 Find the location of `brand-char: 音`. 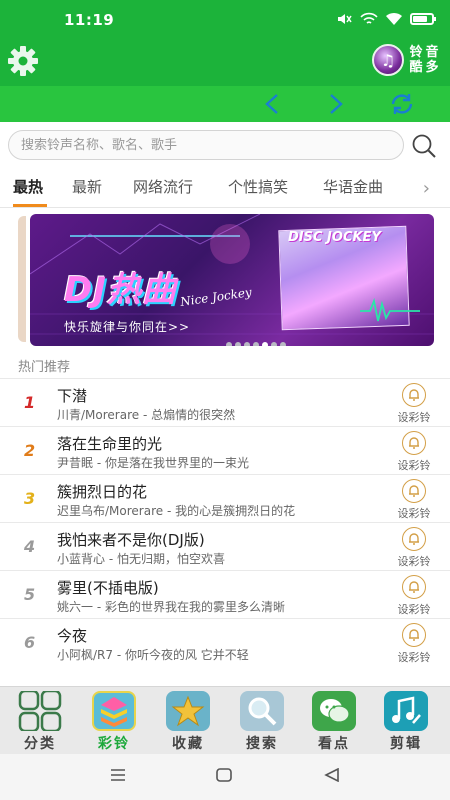

brand-char: 音 is located at coordinates (432, 52).